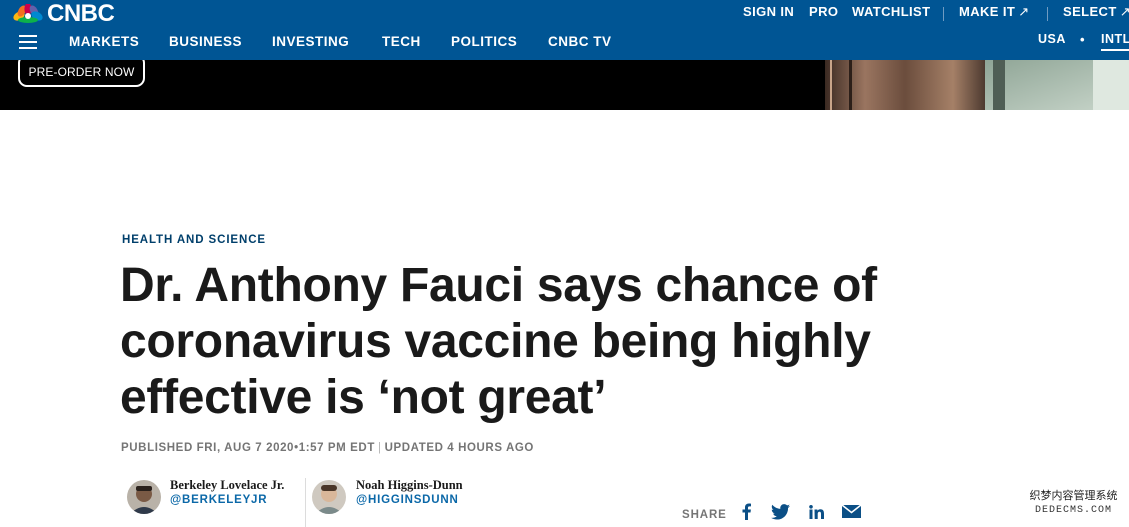  What do you see at coordinates (484, 41) in the screenshot?
I see `nav-politics: POLITICS` at bounding box center [484, 41].